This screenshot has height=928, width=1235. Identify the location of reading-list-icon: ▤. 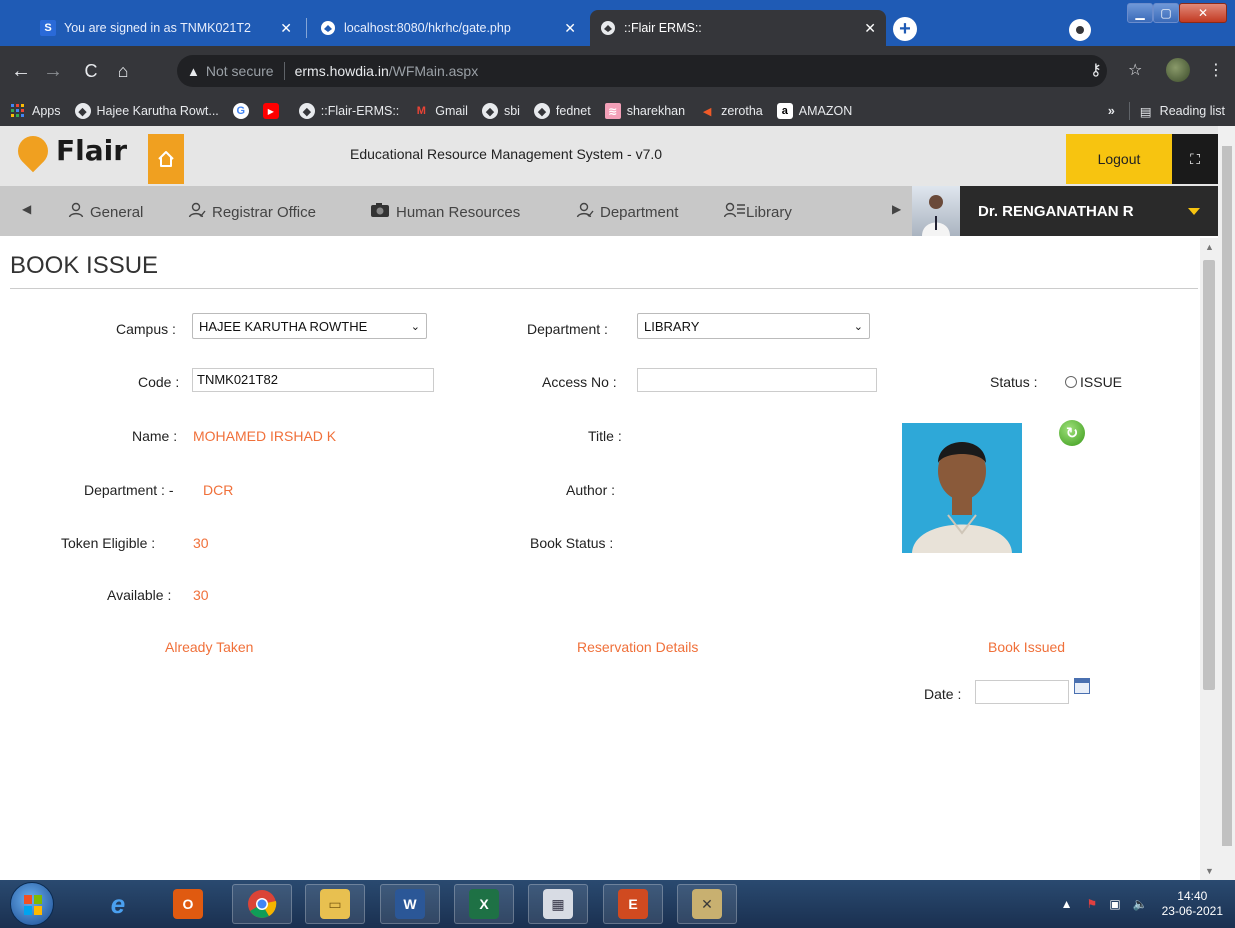
(1146, 111).